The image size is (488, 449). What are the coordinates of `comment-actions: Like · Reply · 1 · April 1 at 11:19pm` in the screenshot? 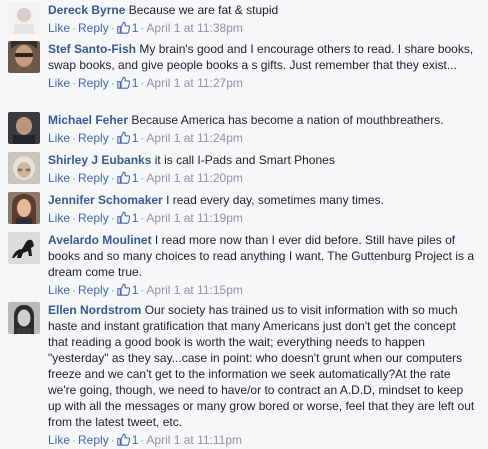 It's located at (262, 219).